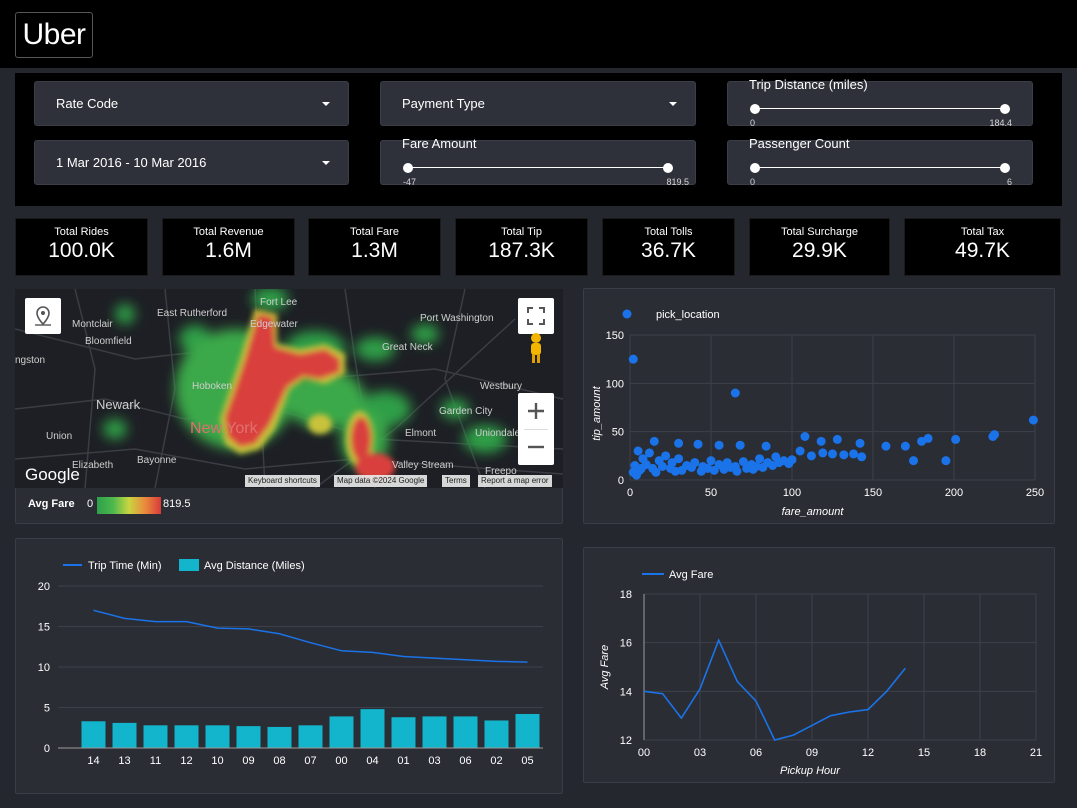 The width and height of the screenshot is (1077, 808). I want to click on uber-logo: Uber, so click(54, 35).